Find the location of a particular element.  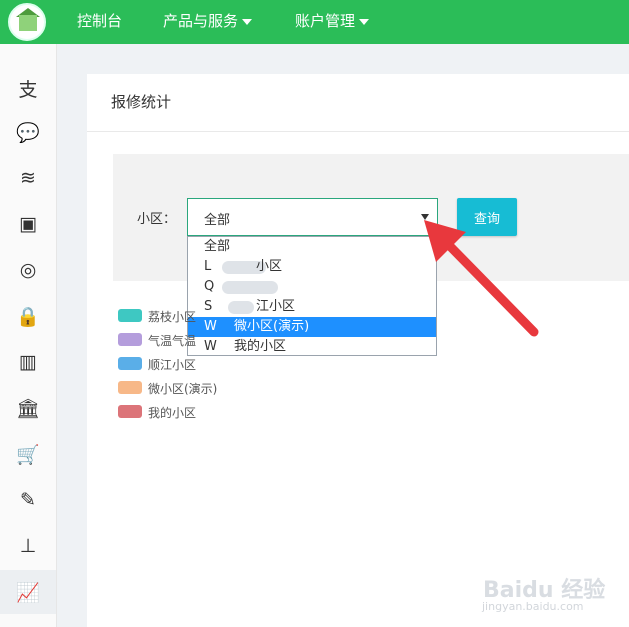

database-icon: ≋ is located at coordinates (28, 178).